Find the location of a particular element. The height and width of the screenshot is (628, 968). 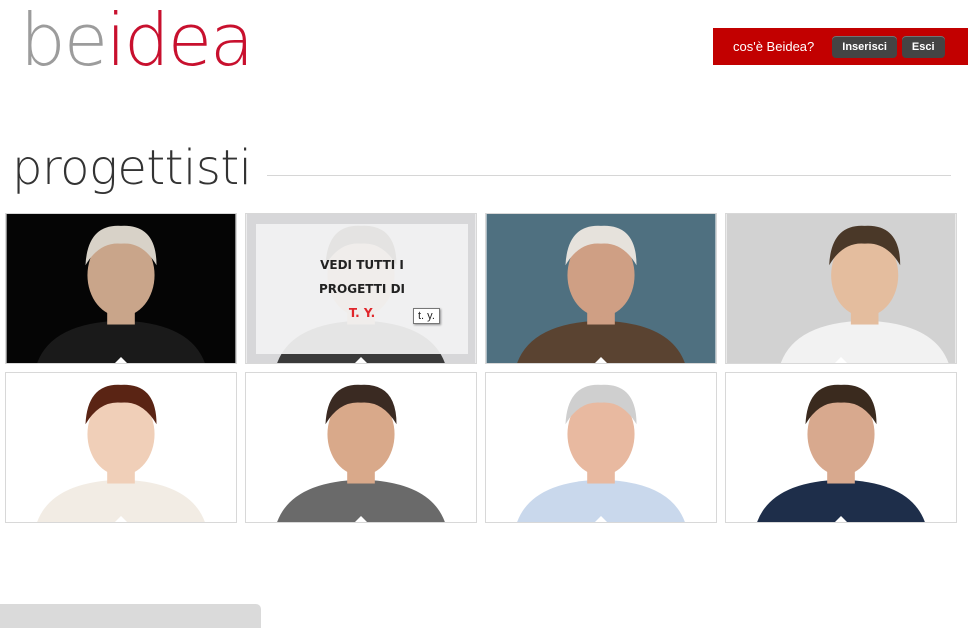

section-title: progettisti is located at coordinates (132, 168).